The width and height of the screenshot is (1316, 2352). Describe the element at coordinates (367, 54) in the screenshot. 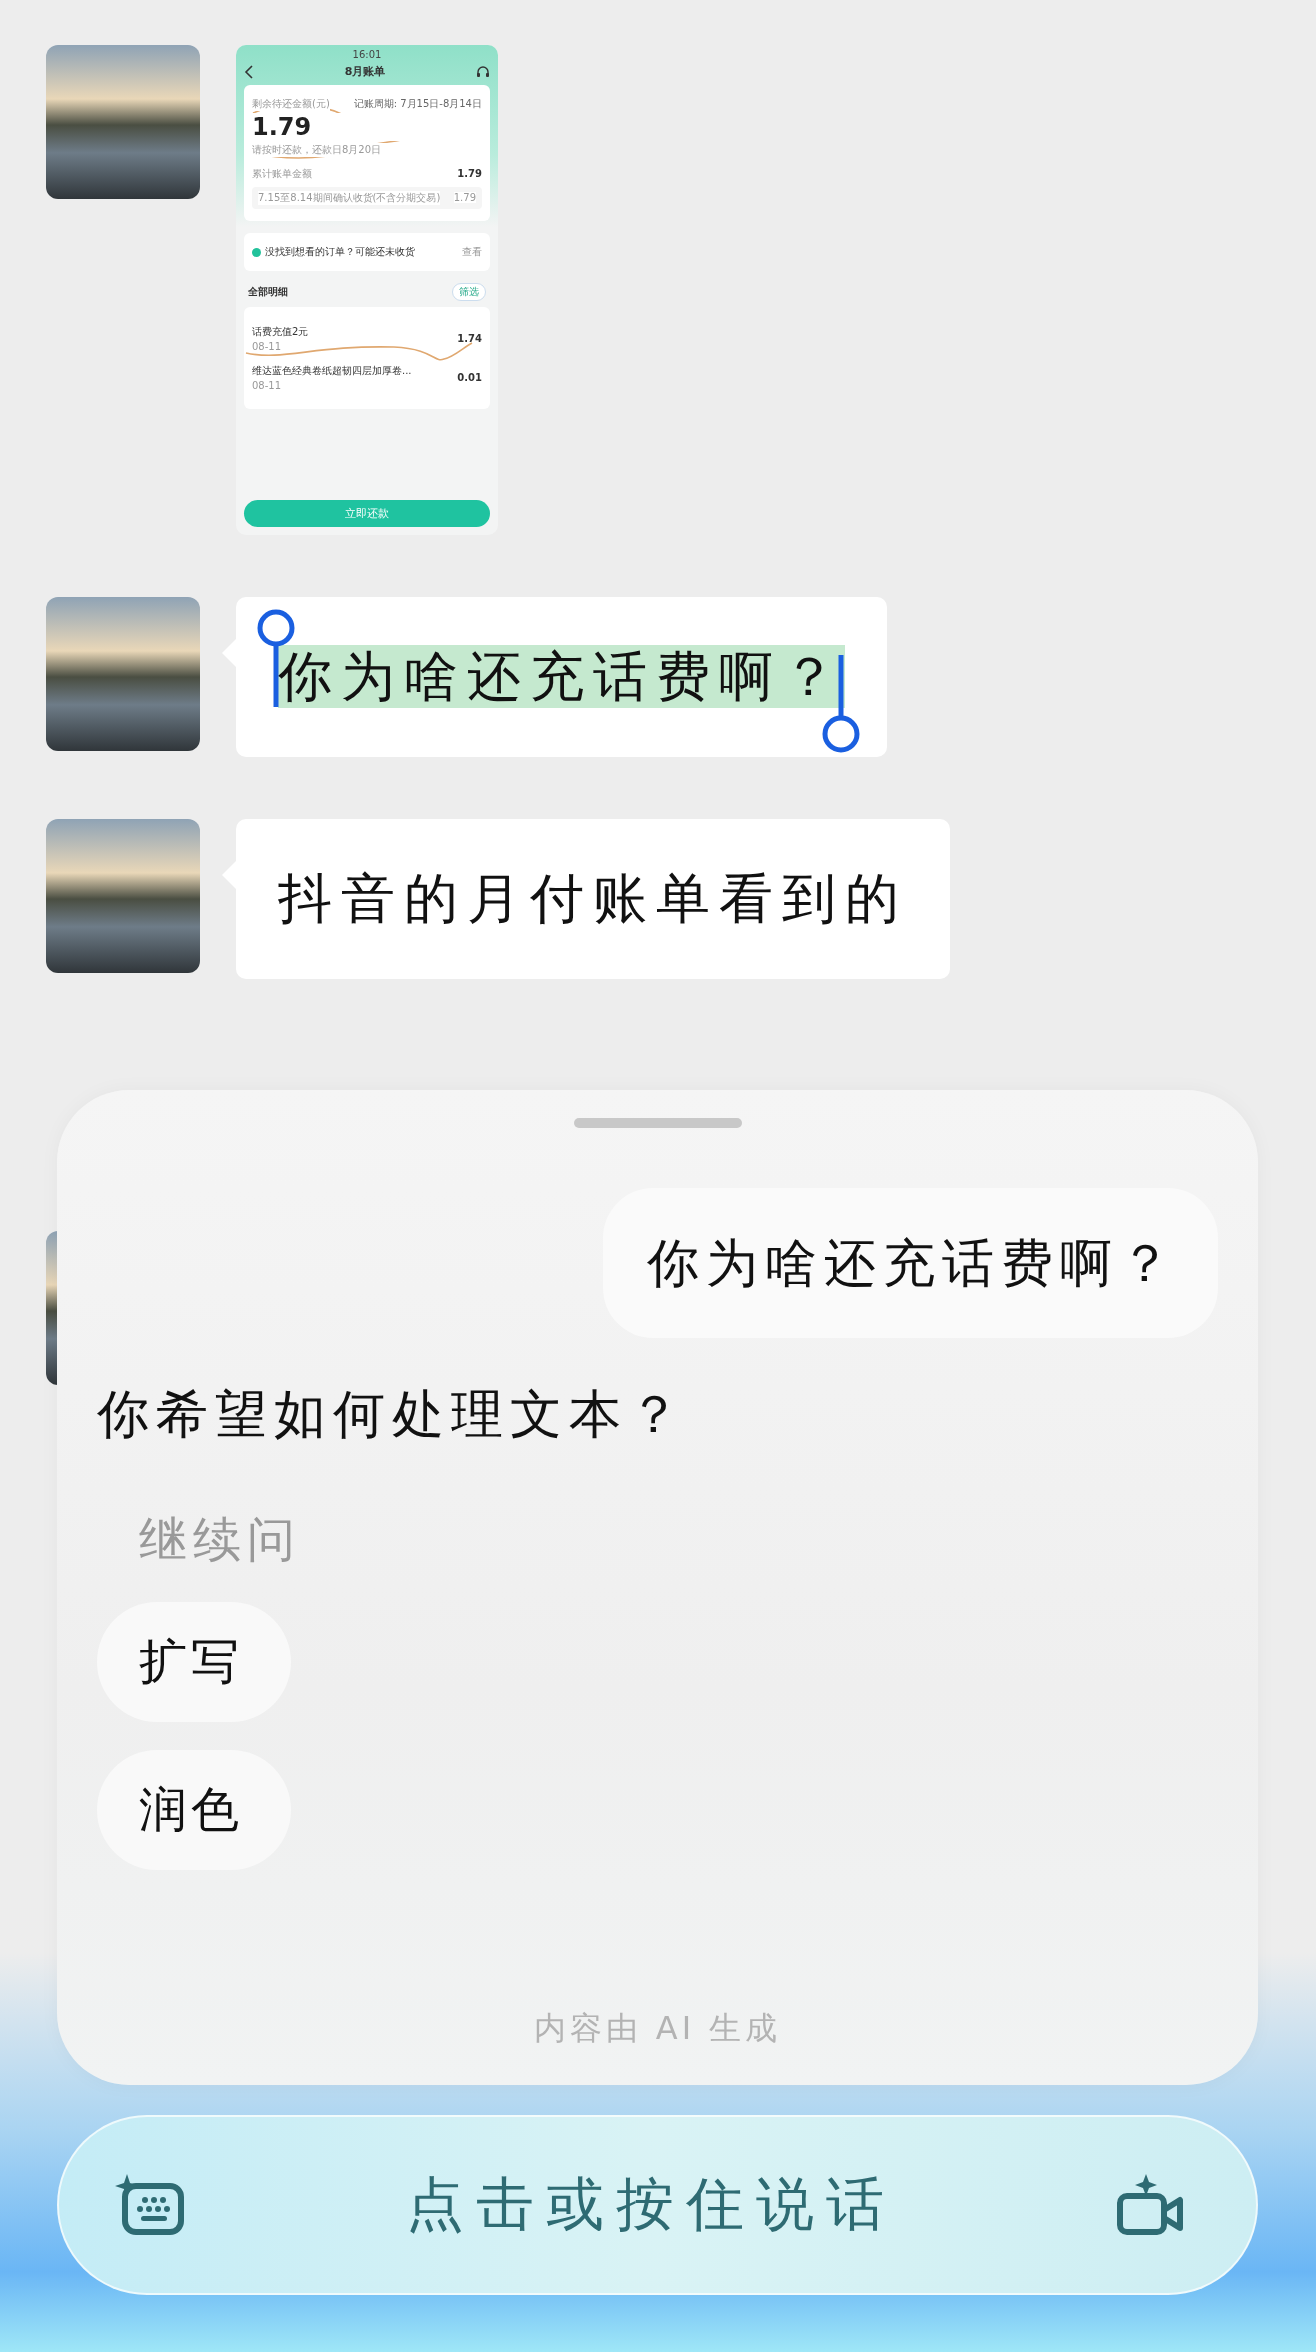

I see `status-time: 16:01` at that location.